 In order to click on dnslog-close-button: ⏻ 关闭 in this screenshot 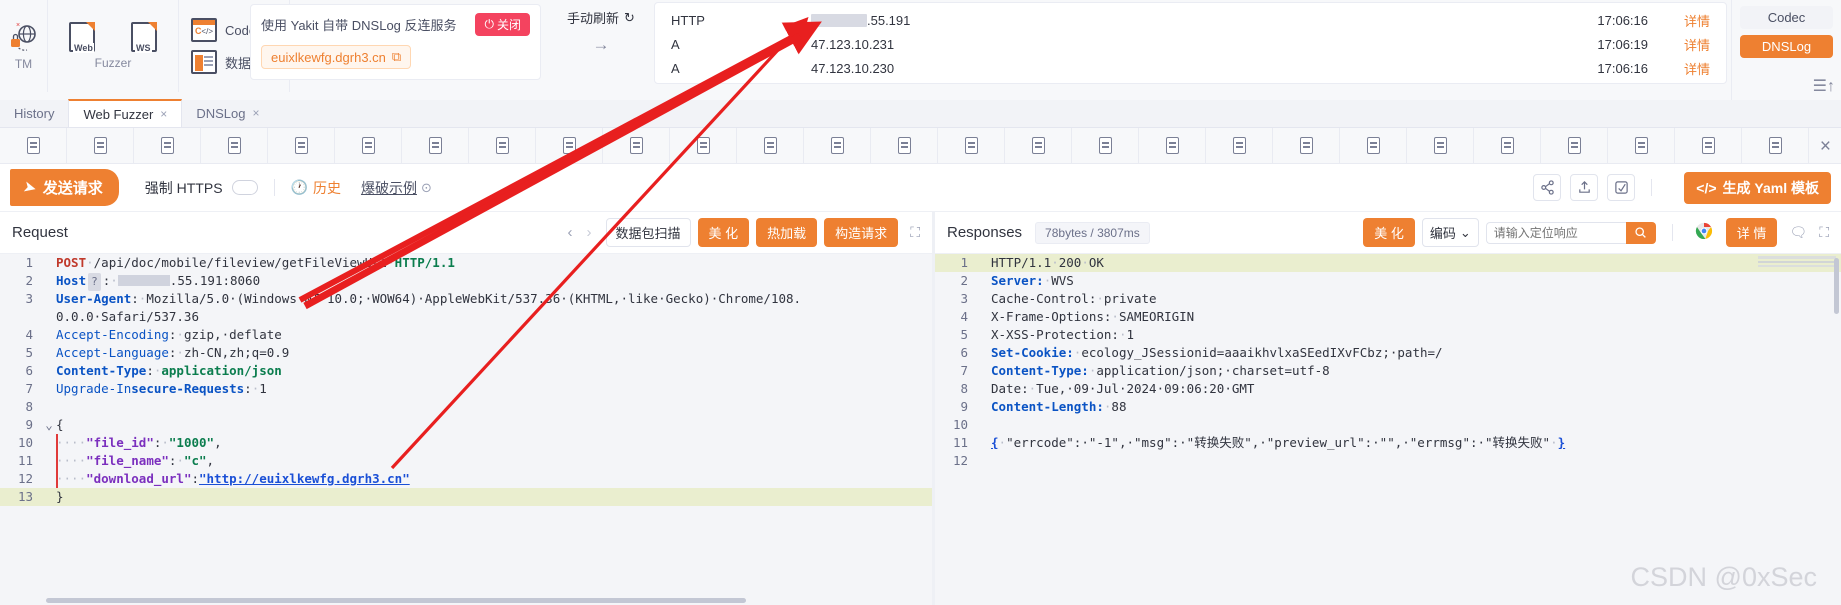, I will do `click(502, 24)`.